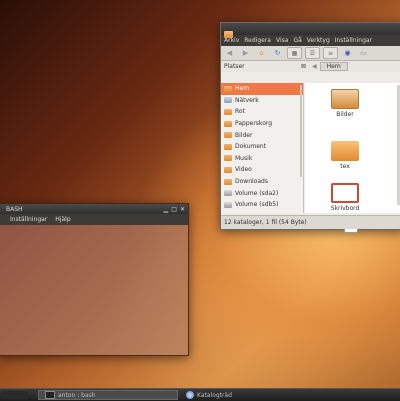 The width and height of the screenshot is (400, 401). I want to click on terminal-titlebar: BASH ▁ □ ✕, so click(94, 209).